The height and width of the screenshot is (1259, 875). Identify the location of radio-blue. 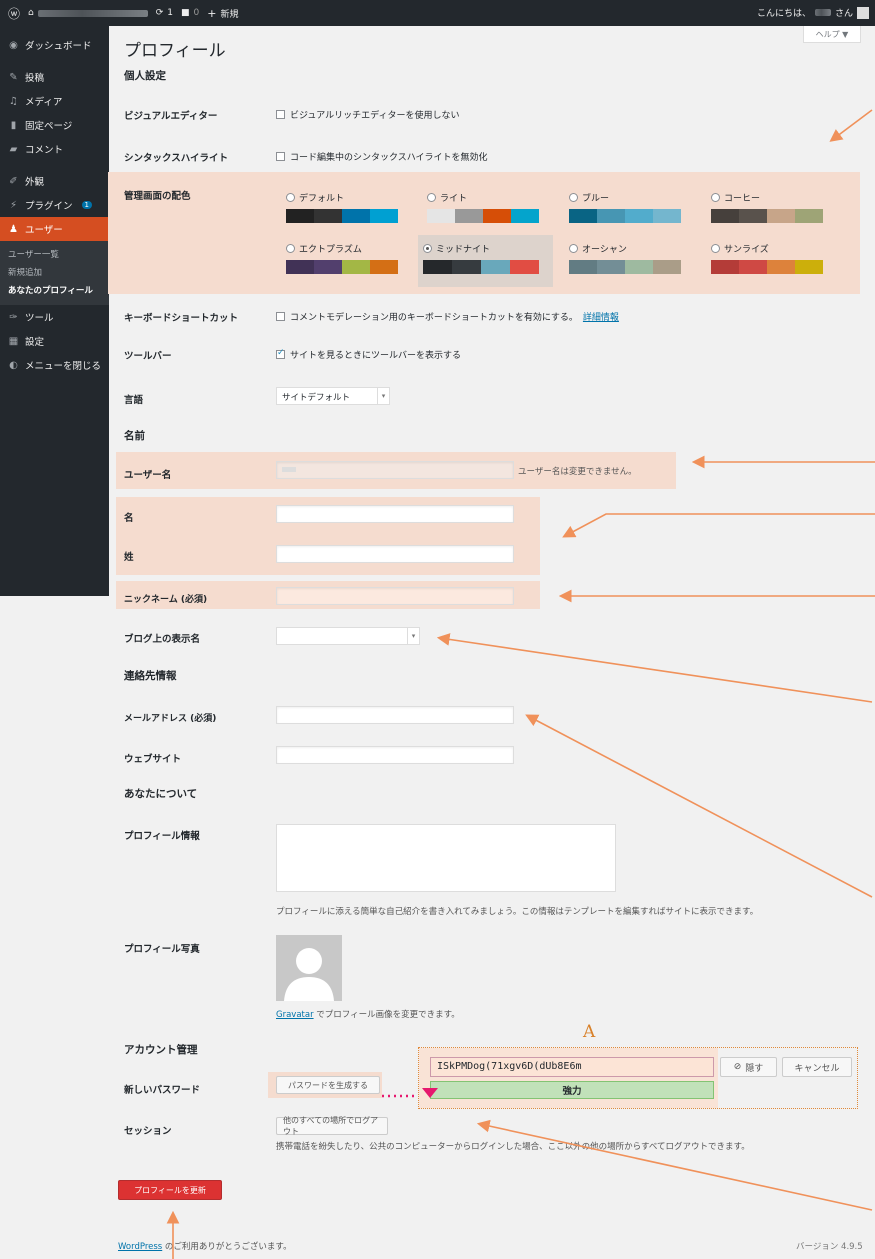
(573, 197).